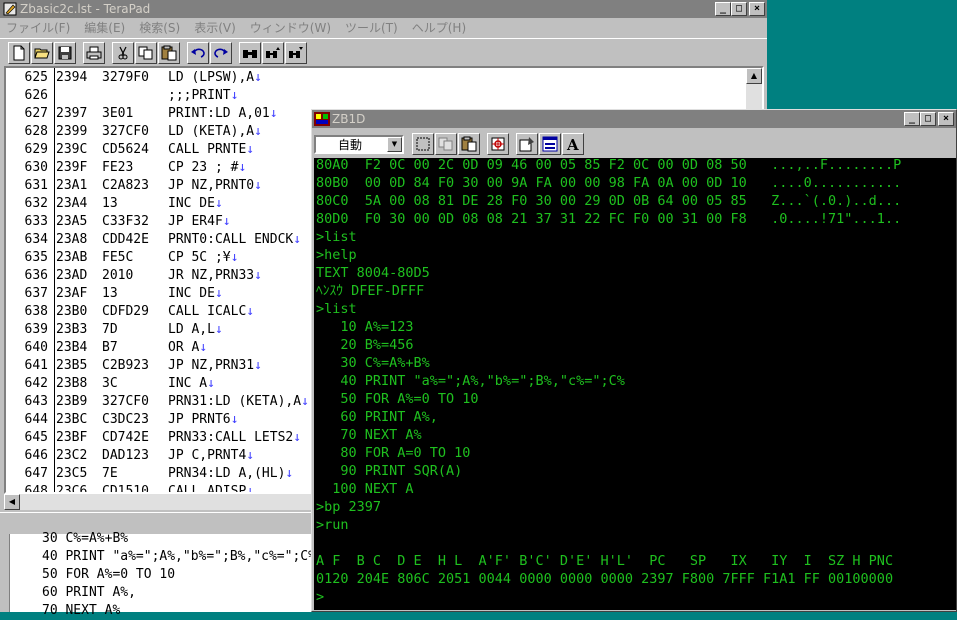 The image size is (957, 620). What do you see at coordinates (125, 311) in the screenshot?
I see `line-opcode: CDFD29` at bounding box center [125, 311].